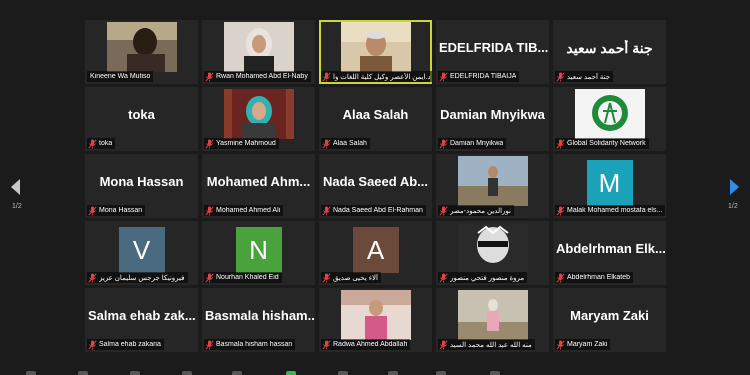 This screenshot has width=750, height=375. I want to click on page-indicator-right: 1/2, so click(733, 206).